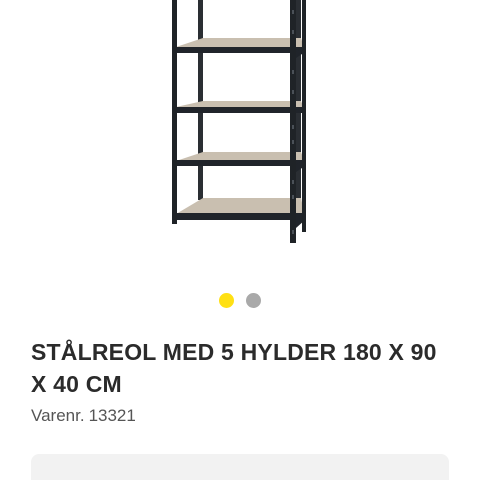  Describe the element at coordinates (234, 368) in the screenshot. I see `product-title: STÅLREOL MED 5 HYLDER 180 X 90 X 40 CM` at that location.